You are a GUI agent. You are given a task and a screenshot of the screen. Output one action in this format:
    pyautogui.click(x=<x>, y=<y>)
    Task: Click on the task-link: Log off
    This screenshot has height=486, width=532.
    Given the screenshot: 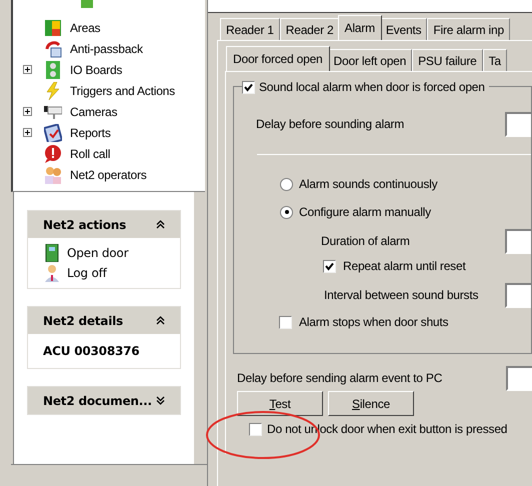 What is the action you would take?
    pyautogui.click(x=87, y=273)
    